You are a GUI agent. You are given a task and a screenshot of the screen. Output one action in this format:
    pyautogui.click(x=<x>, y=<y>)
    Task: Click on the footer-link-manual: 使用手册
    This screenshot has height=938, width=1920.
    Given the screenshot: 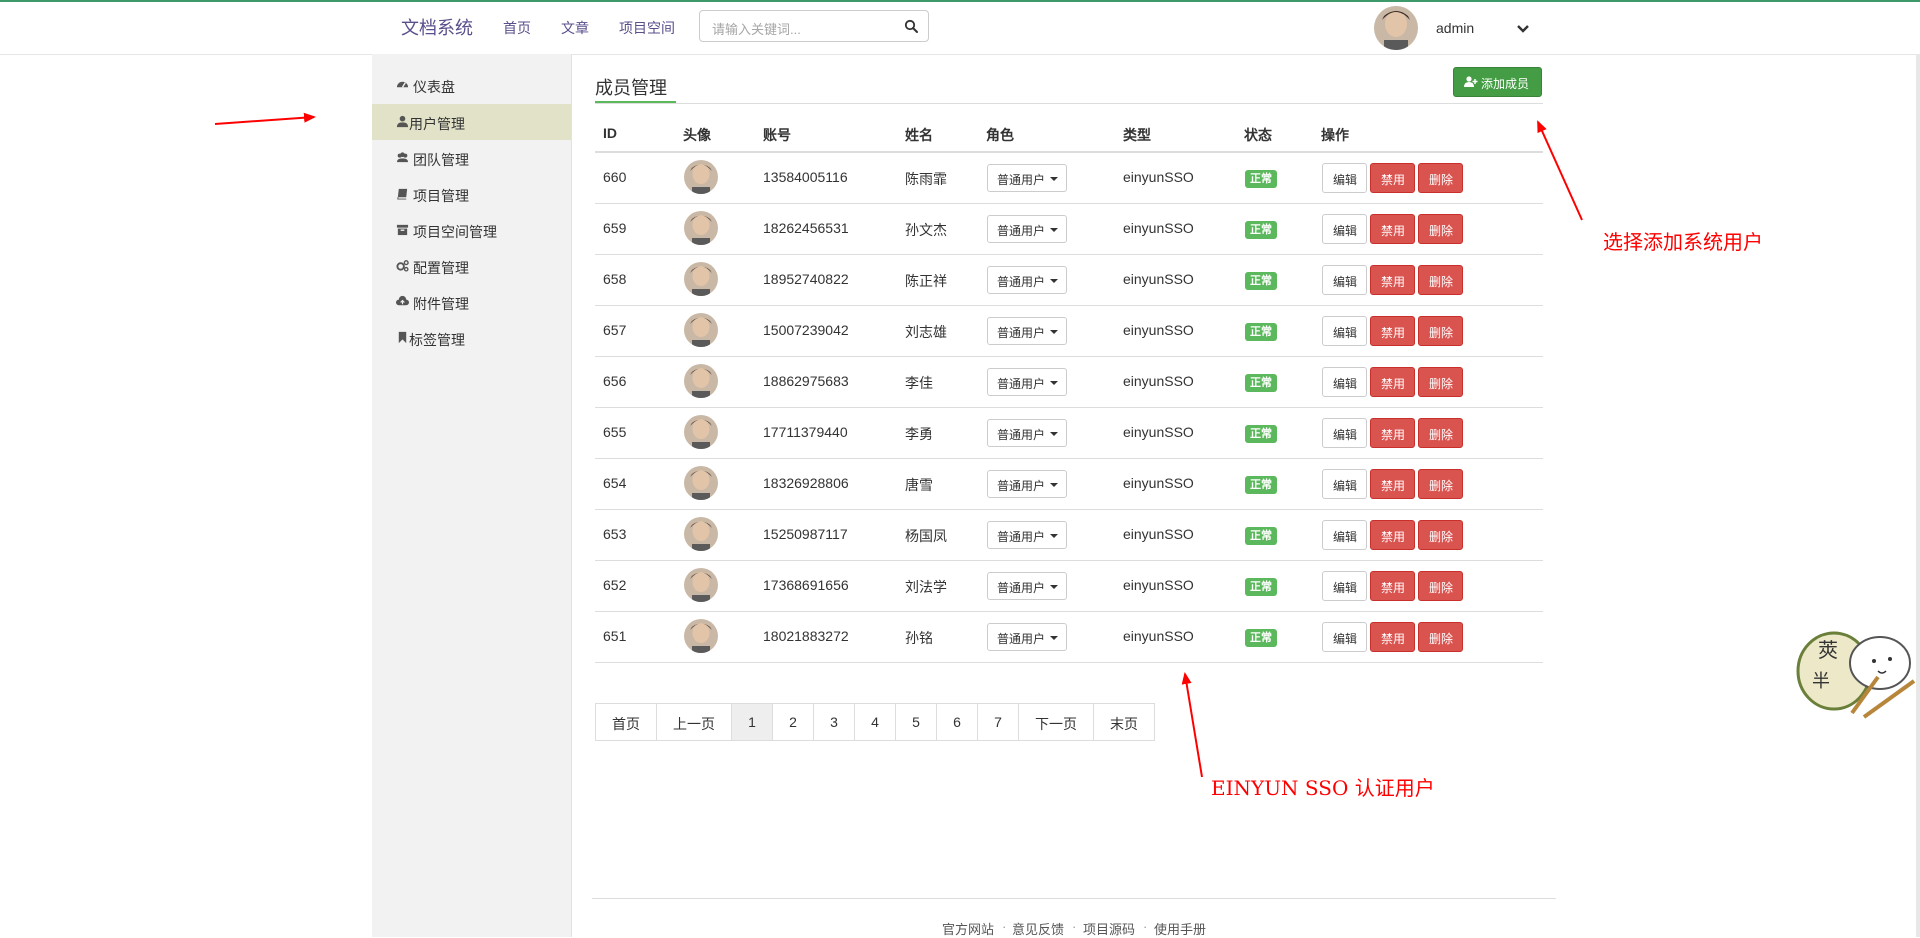 What is the action you would take?
    pyautogui.click(x=1180, y=928)
    